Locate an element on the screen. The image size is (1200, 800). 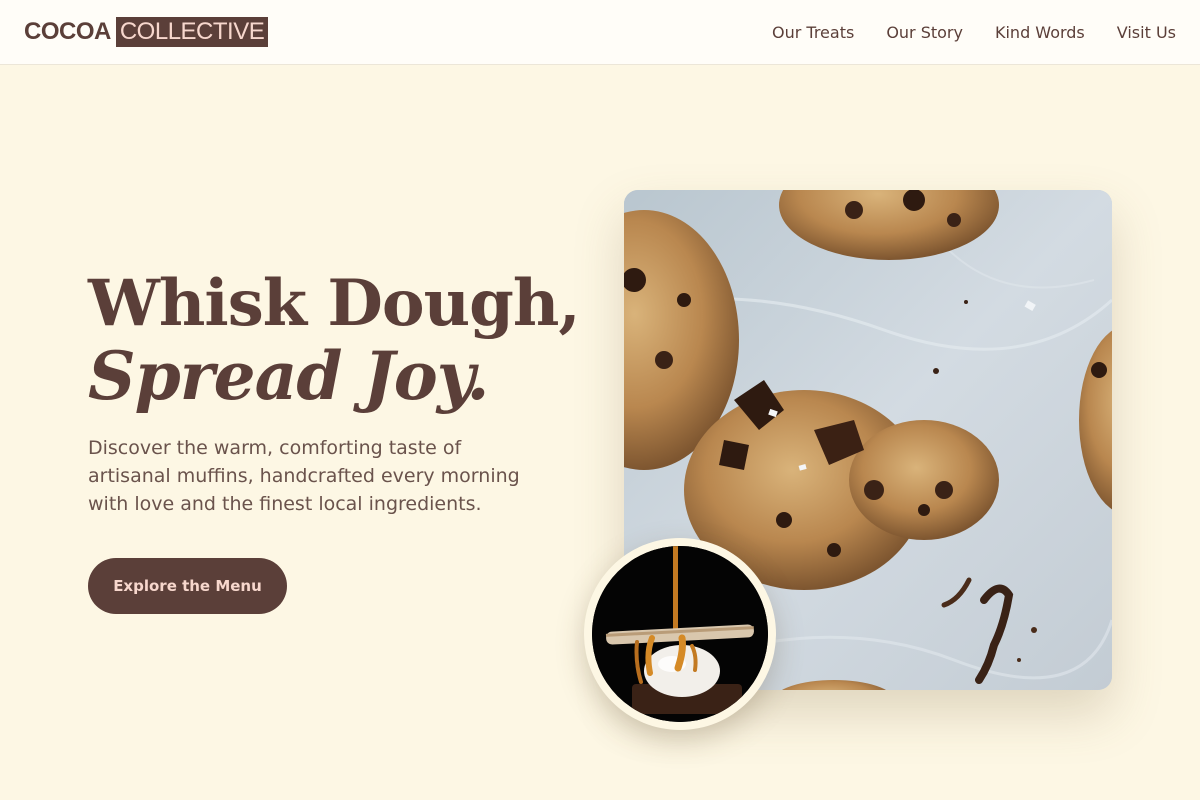
hero-heading: Whisk Dough, Spread Joy. is located at coordinates (334, 340).